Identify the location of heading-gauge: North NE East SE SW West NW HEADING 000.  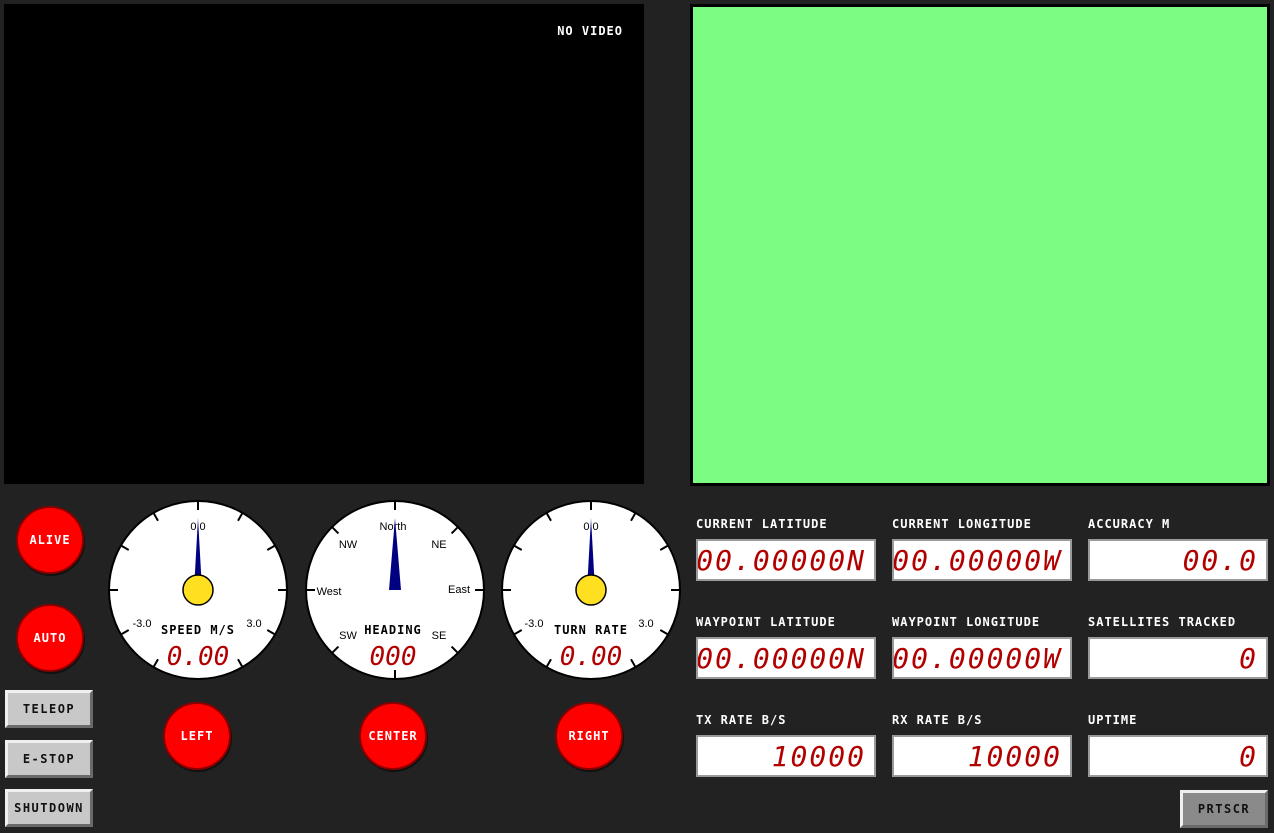
(395, 590).